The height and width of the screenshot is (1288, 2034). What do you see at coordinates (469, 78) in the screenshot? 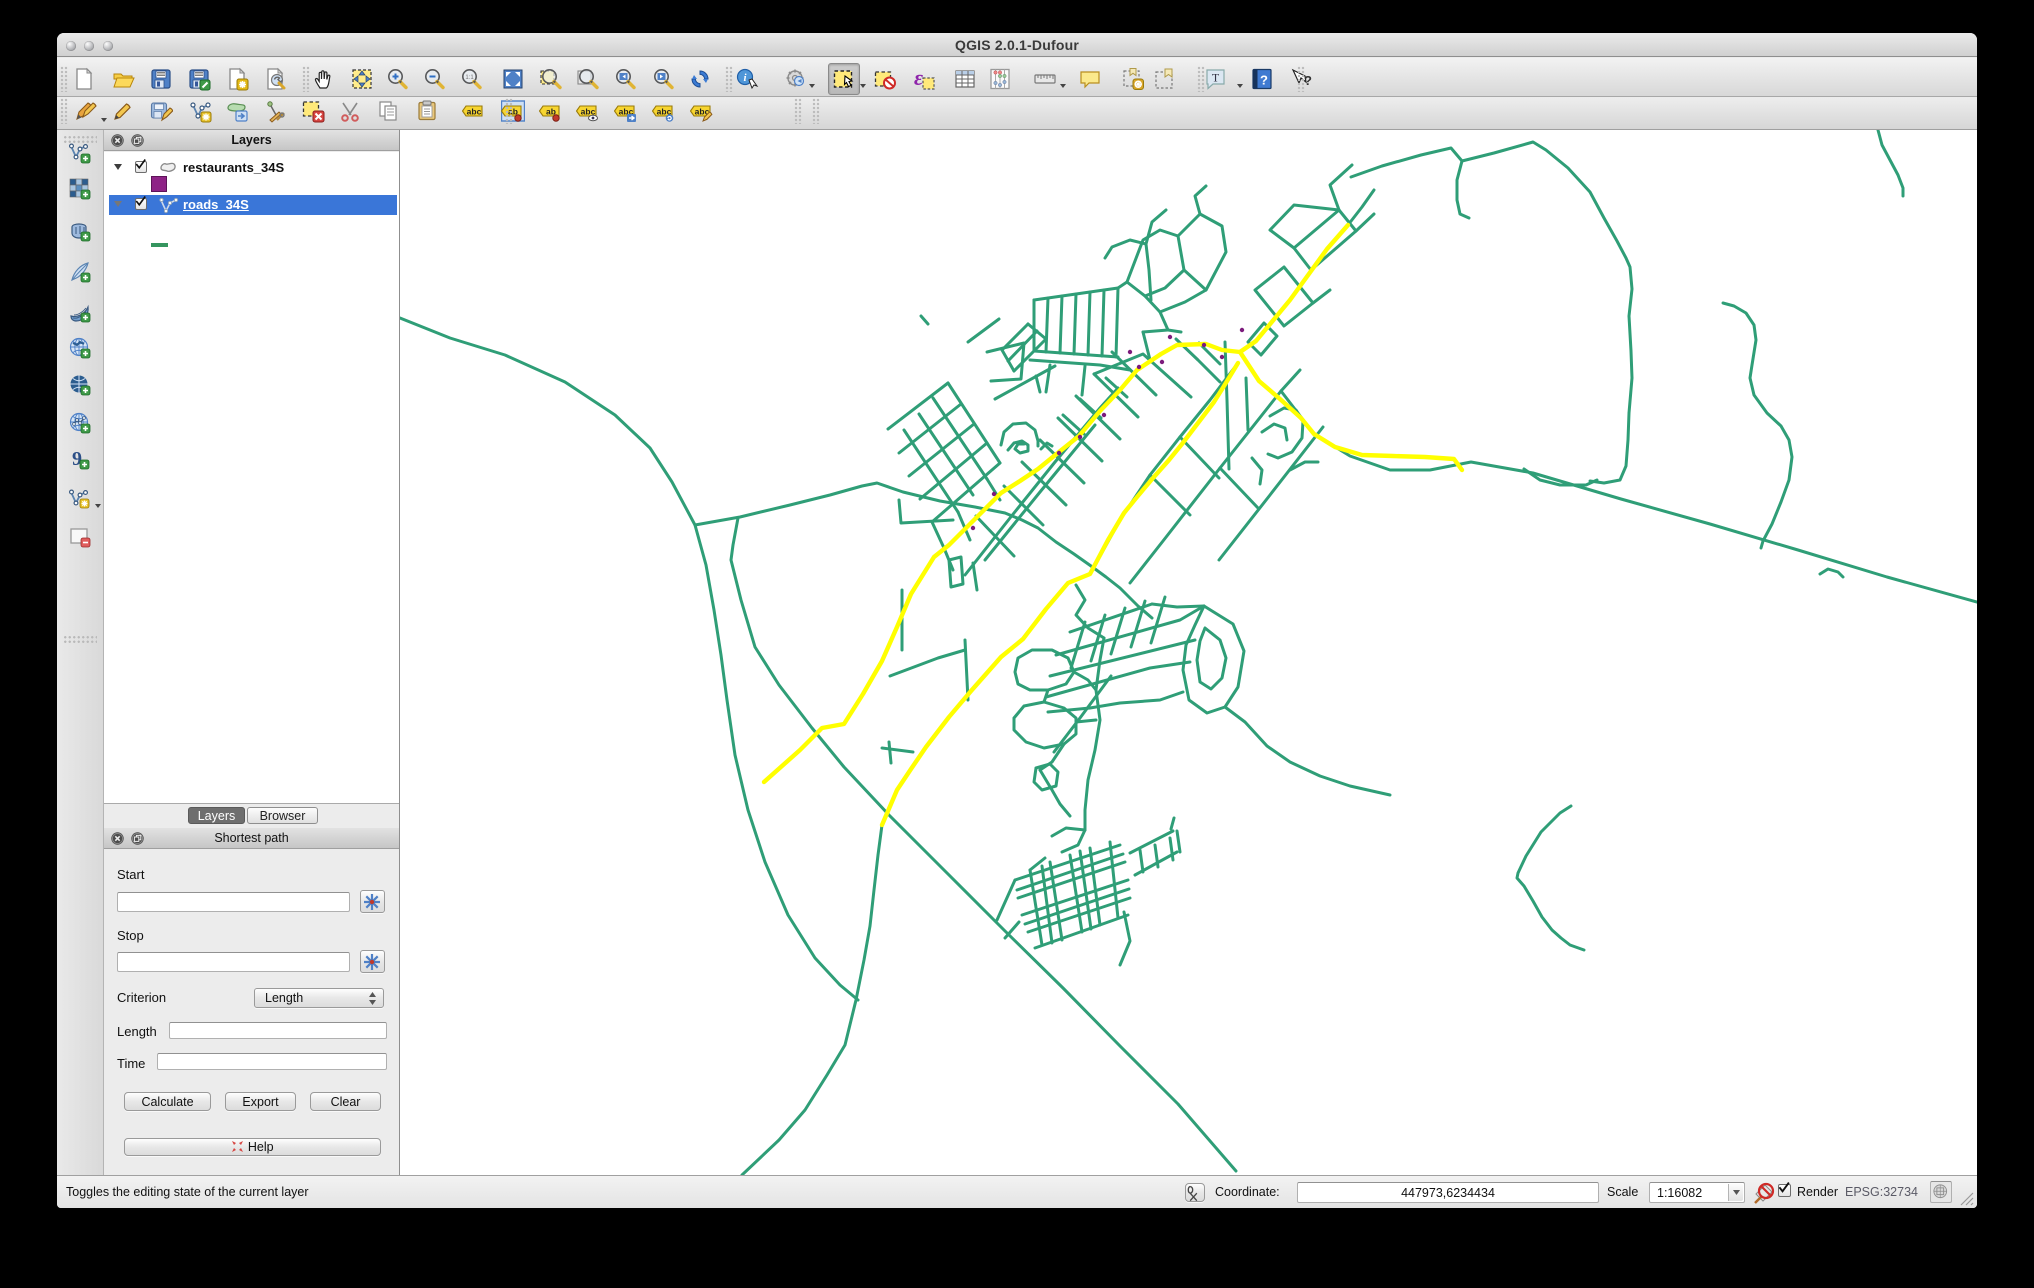
I see `svg-text: 1:1` at bounding box center [469, 78].